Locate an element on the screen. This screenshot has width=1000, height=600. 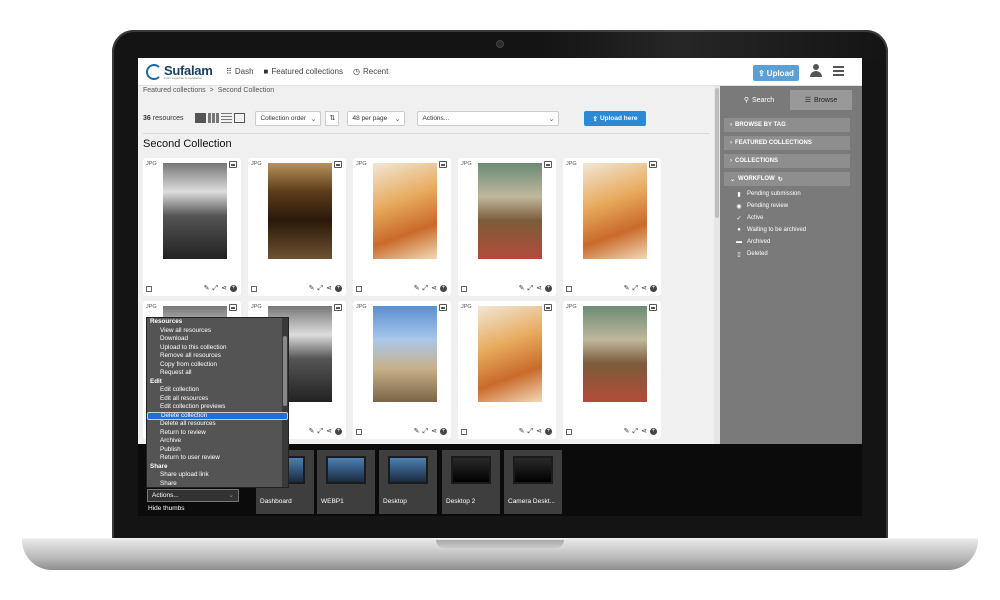
dropdown-option: Request all is located at coordinates (217, 373).